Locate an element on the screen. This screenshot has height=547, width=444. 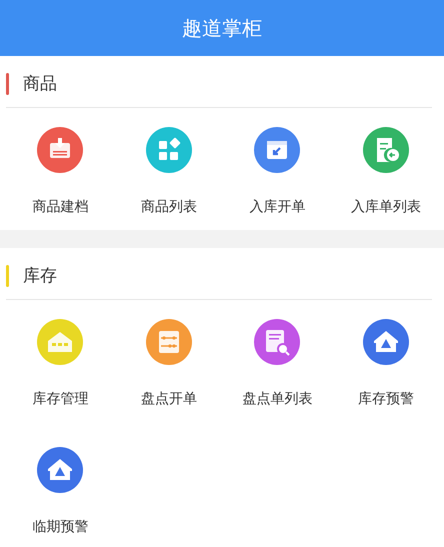
menu-label: 商品列表 is located at coordinates (168, 207).